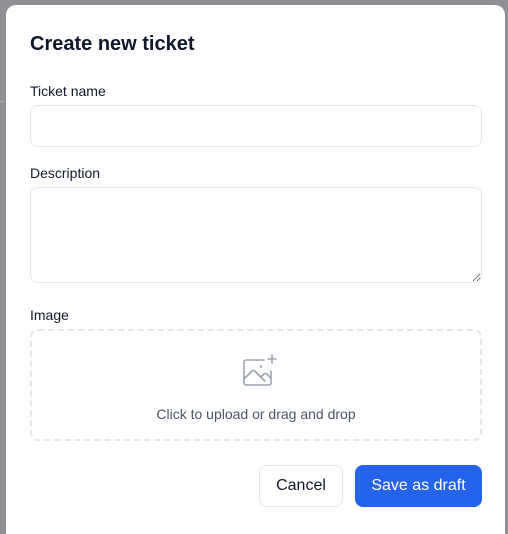 This screenshot has height=534, width=508. Describe the element at coordinates (260, 370) in the screenshot. I see `image-upload-icon` at that location.